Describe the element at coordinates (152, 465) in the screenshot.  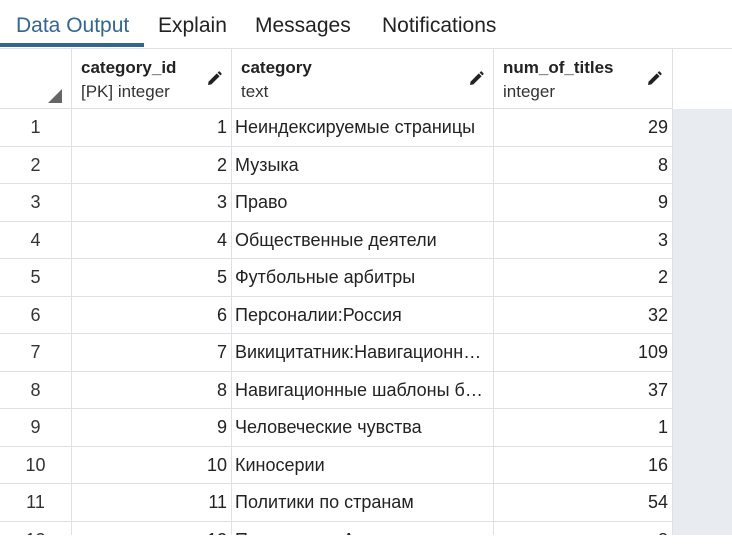
I see `cell-category-id: 10` at that location.